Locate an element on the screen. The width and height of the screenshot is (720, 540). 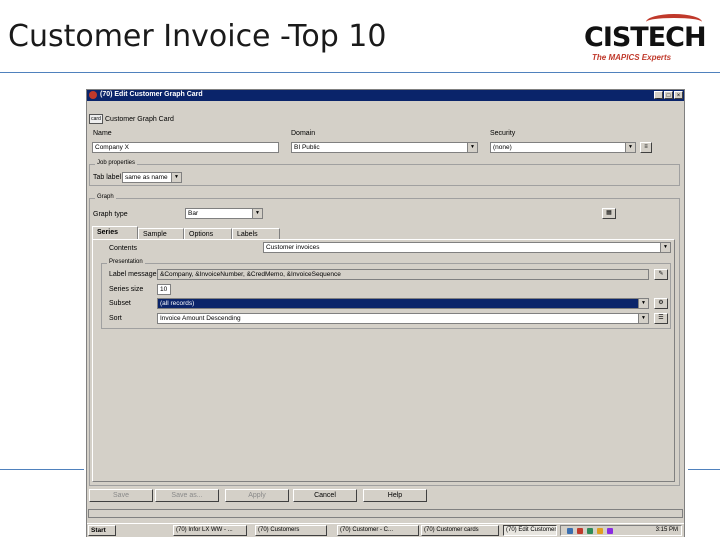
name-field: Company X is located at coordinates (185, 147).